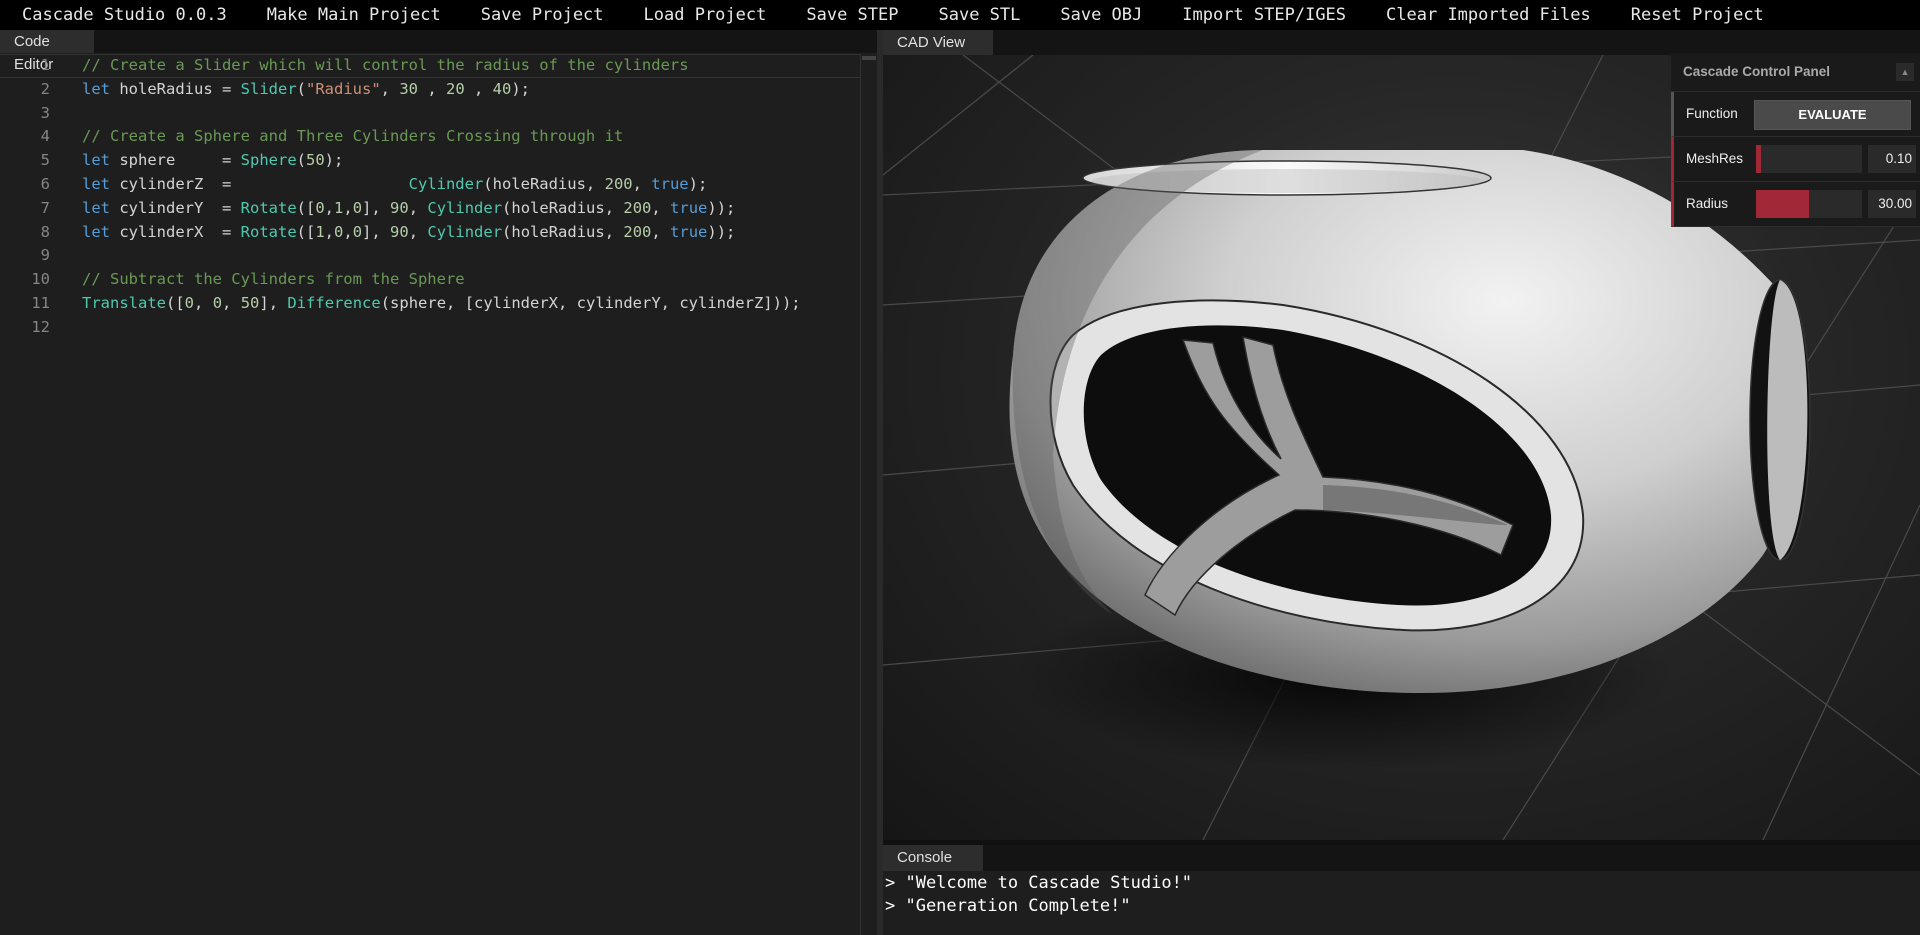  Describe the element at coordinates (544, 183) in the screenshot. I see `code-token: (holeRadius,` at that location.